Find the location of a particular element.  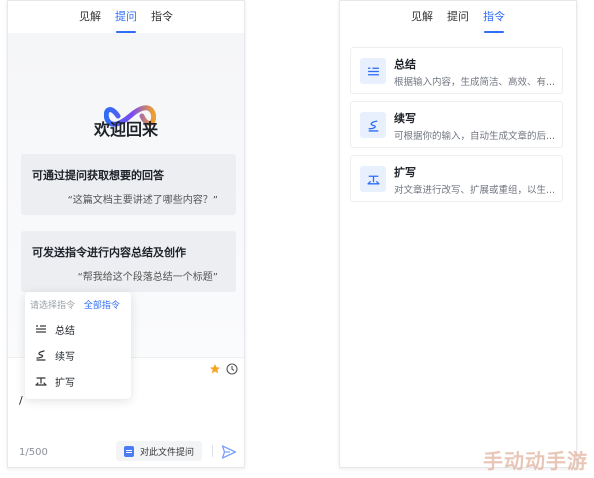

ask-file-label: 对此文件提问 is located at coordinates (167, 452).